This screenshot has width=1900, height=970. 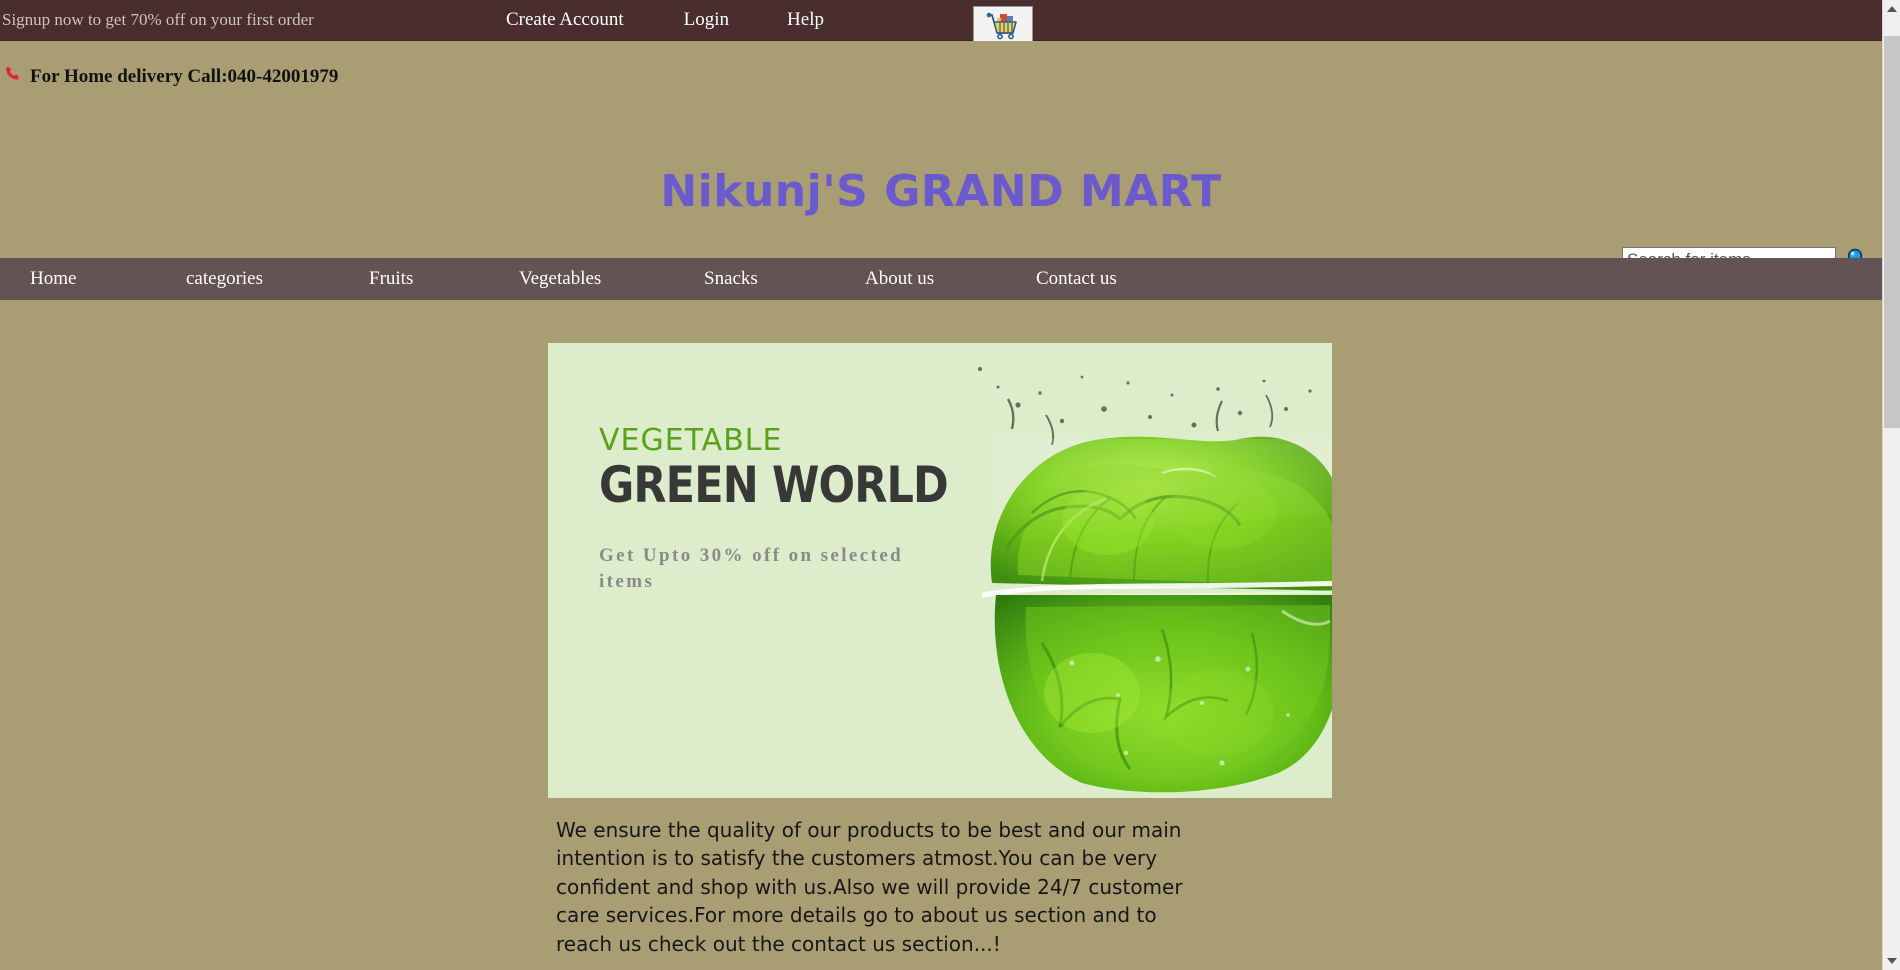 What do you see at coordinates (184, 76) in the screenshot?
I see `delivery-text: For Home delivery Call:040-42001979` at bounding box center [184, 76].